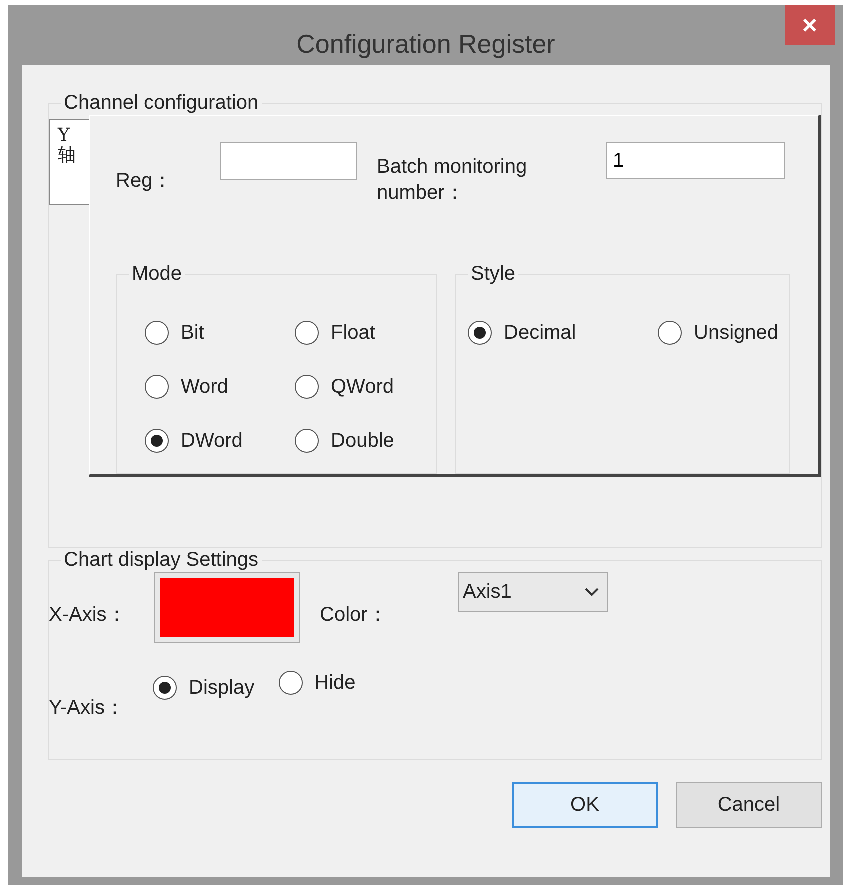 The height and width of the screenshot is (893, 850). Describe the element at coordinates (227, 607) in the screenshot. I see `color-swatch-button` at that location.